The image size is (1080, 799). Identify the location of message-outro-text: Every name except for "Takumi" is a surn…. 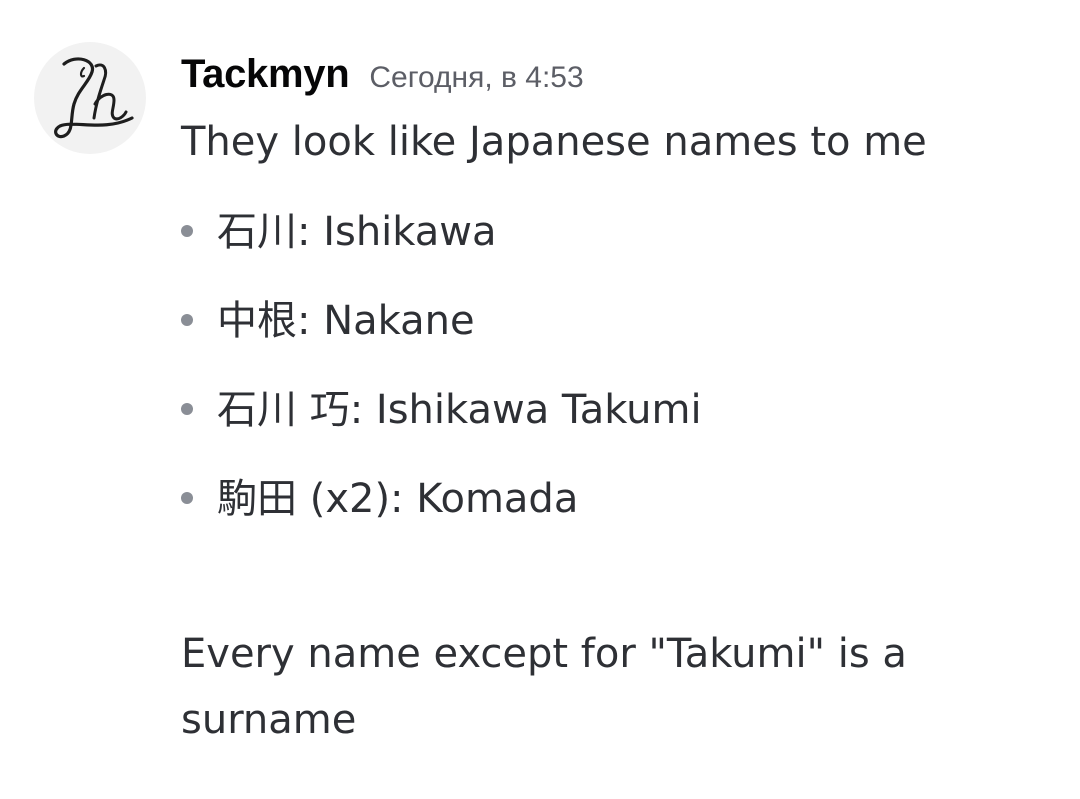
(544, 687).